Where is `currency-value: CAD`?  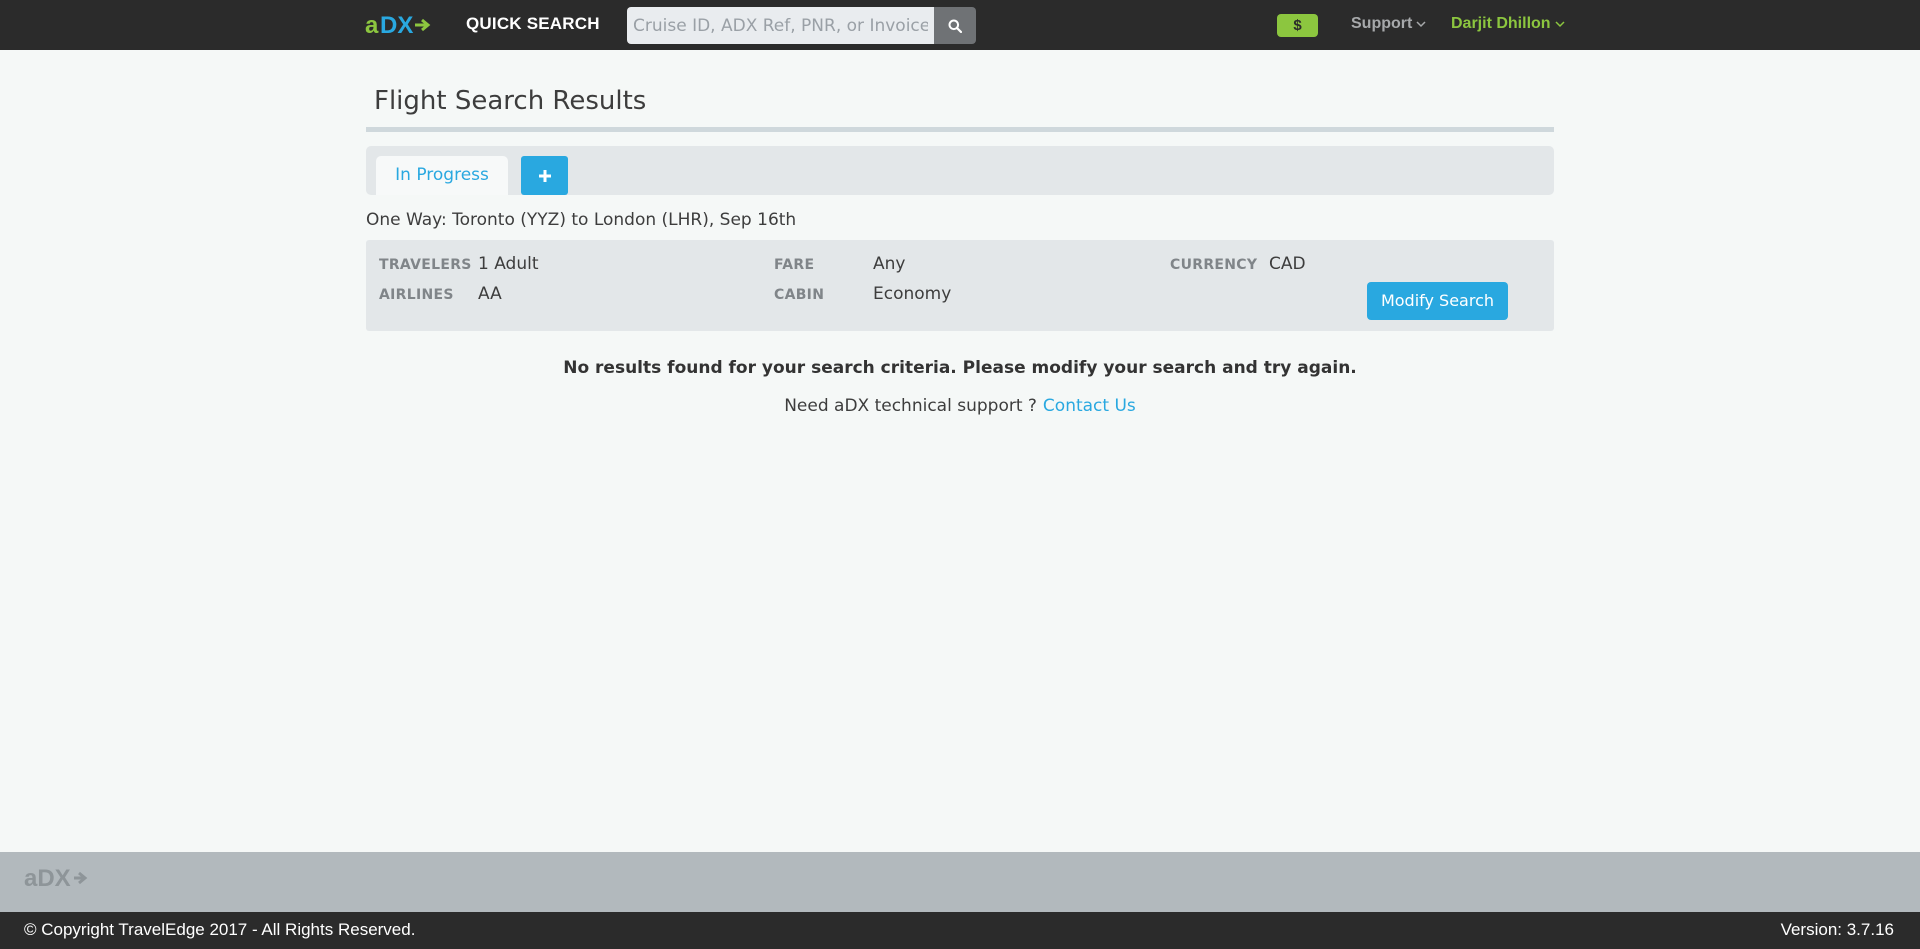 currency-value: CAD is located at coordinates (1287, 264).